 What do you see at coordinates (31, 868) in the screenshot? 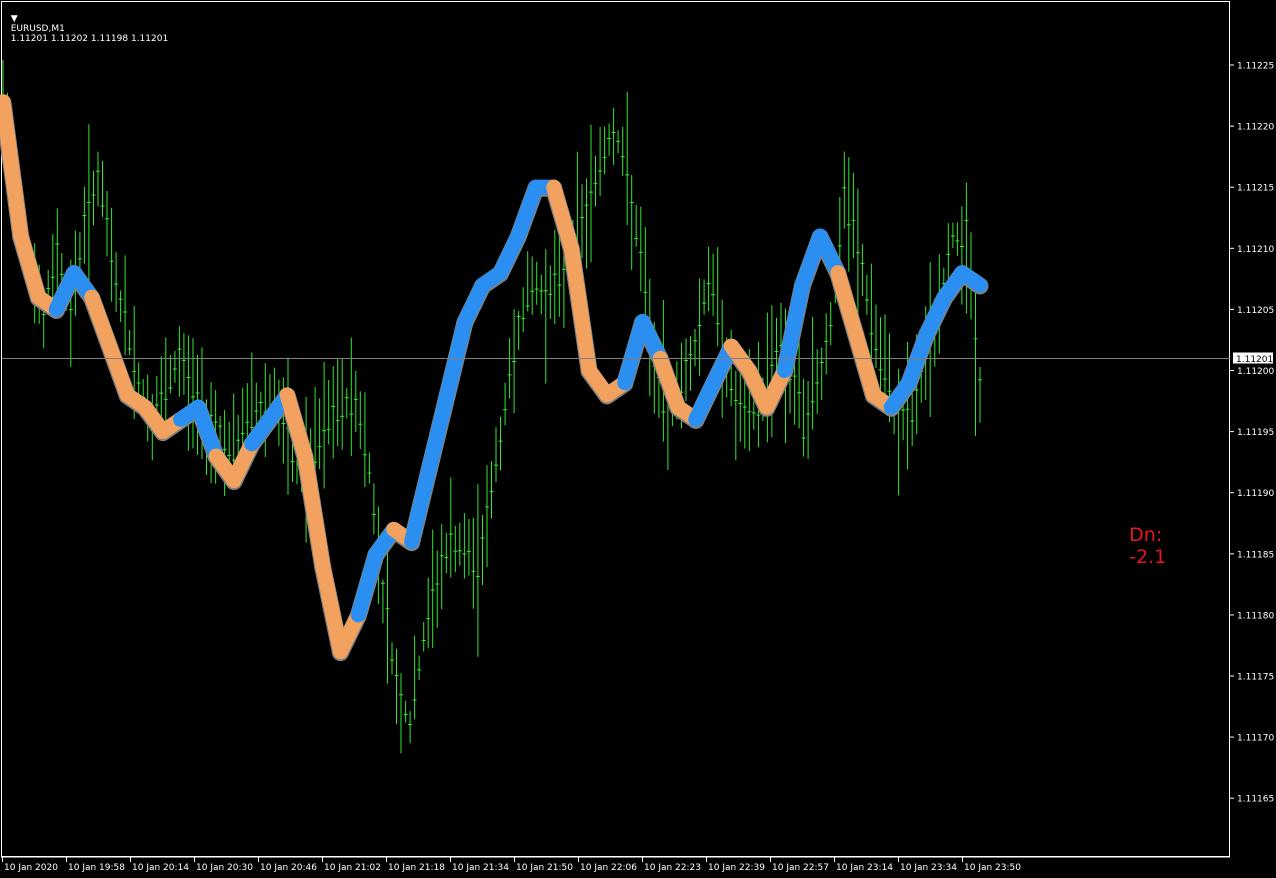
I see `x-tick-label: 10 Jan 2020` at bounding box center [31, 868].